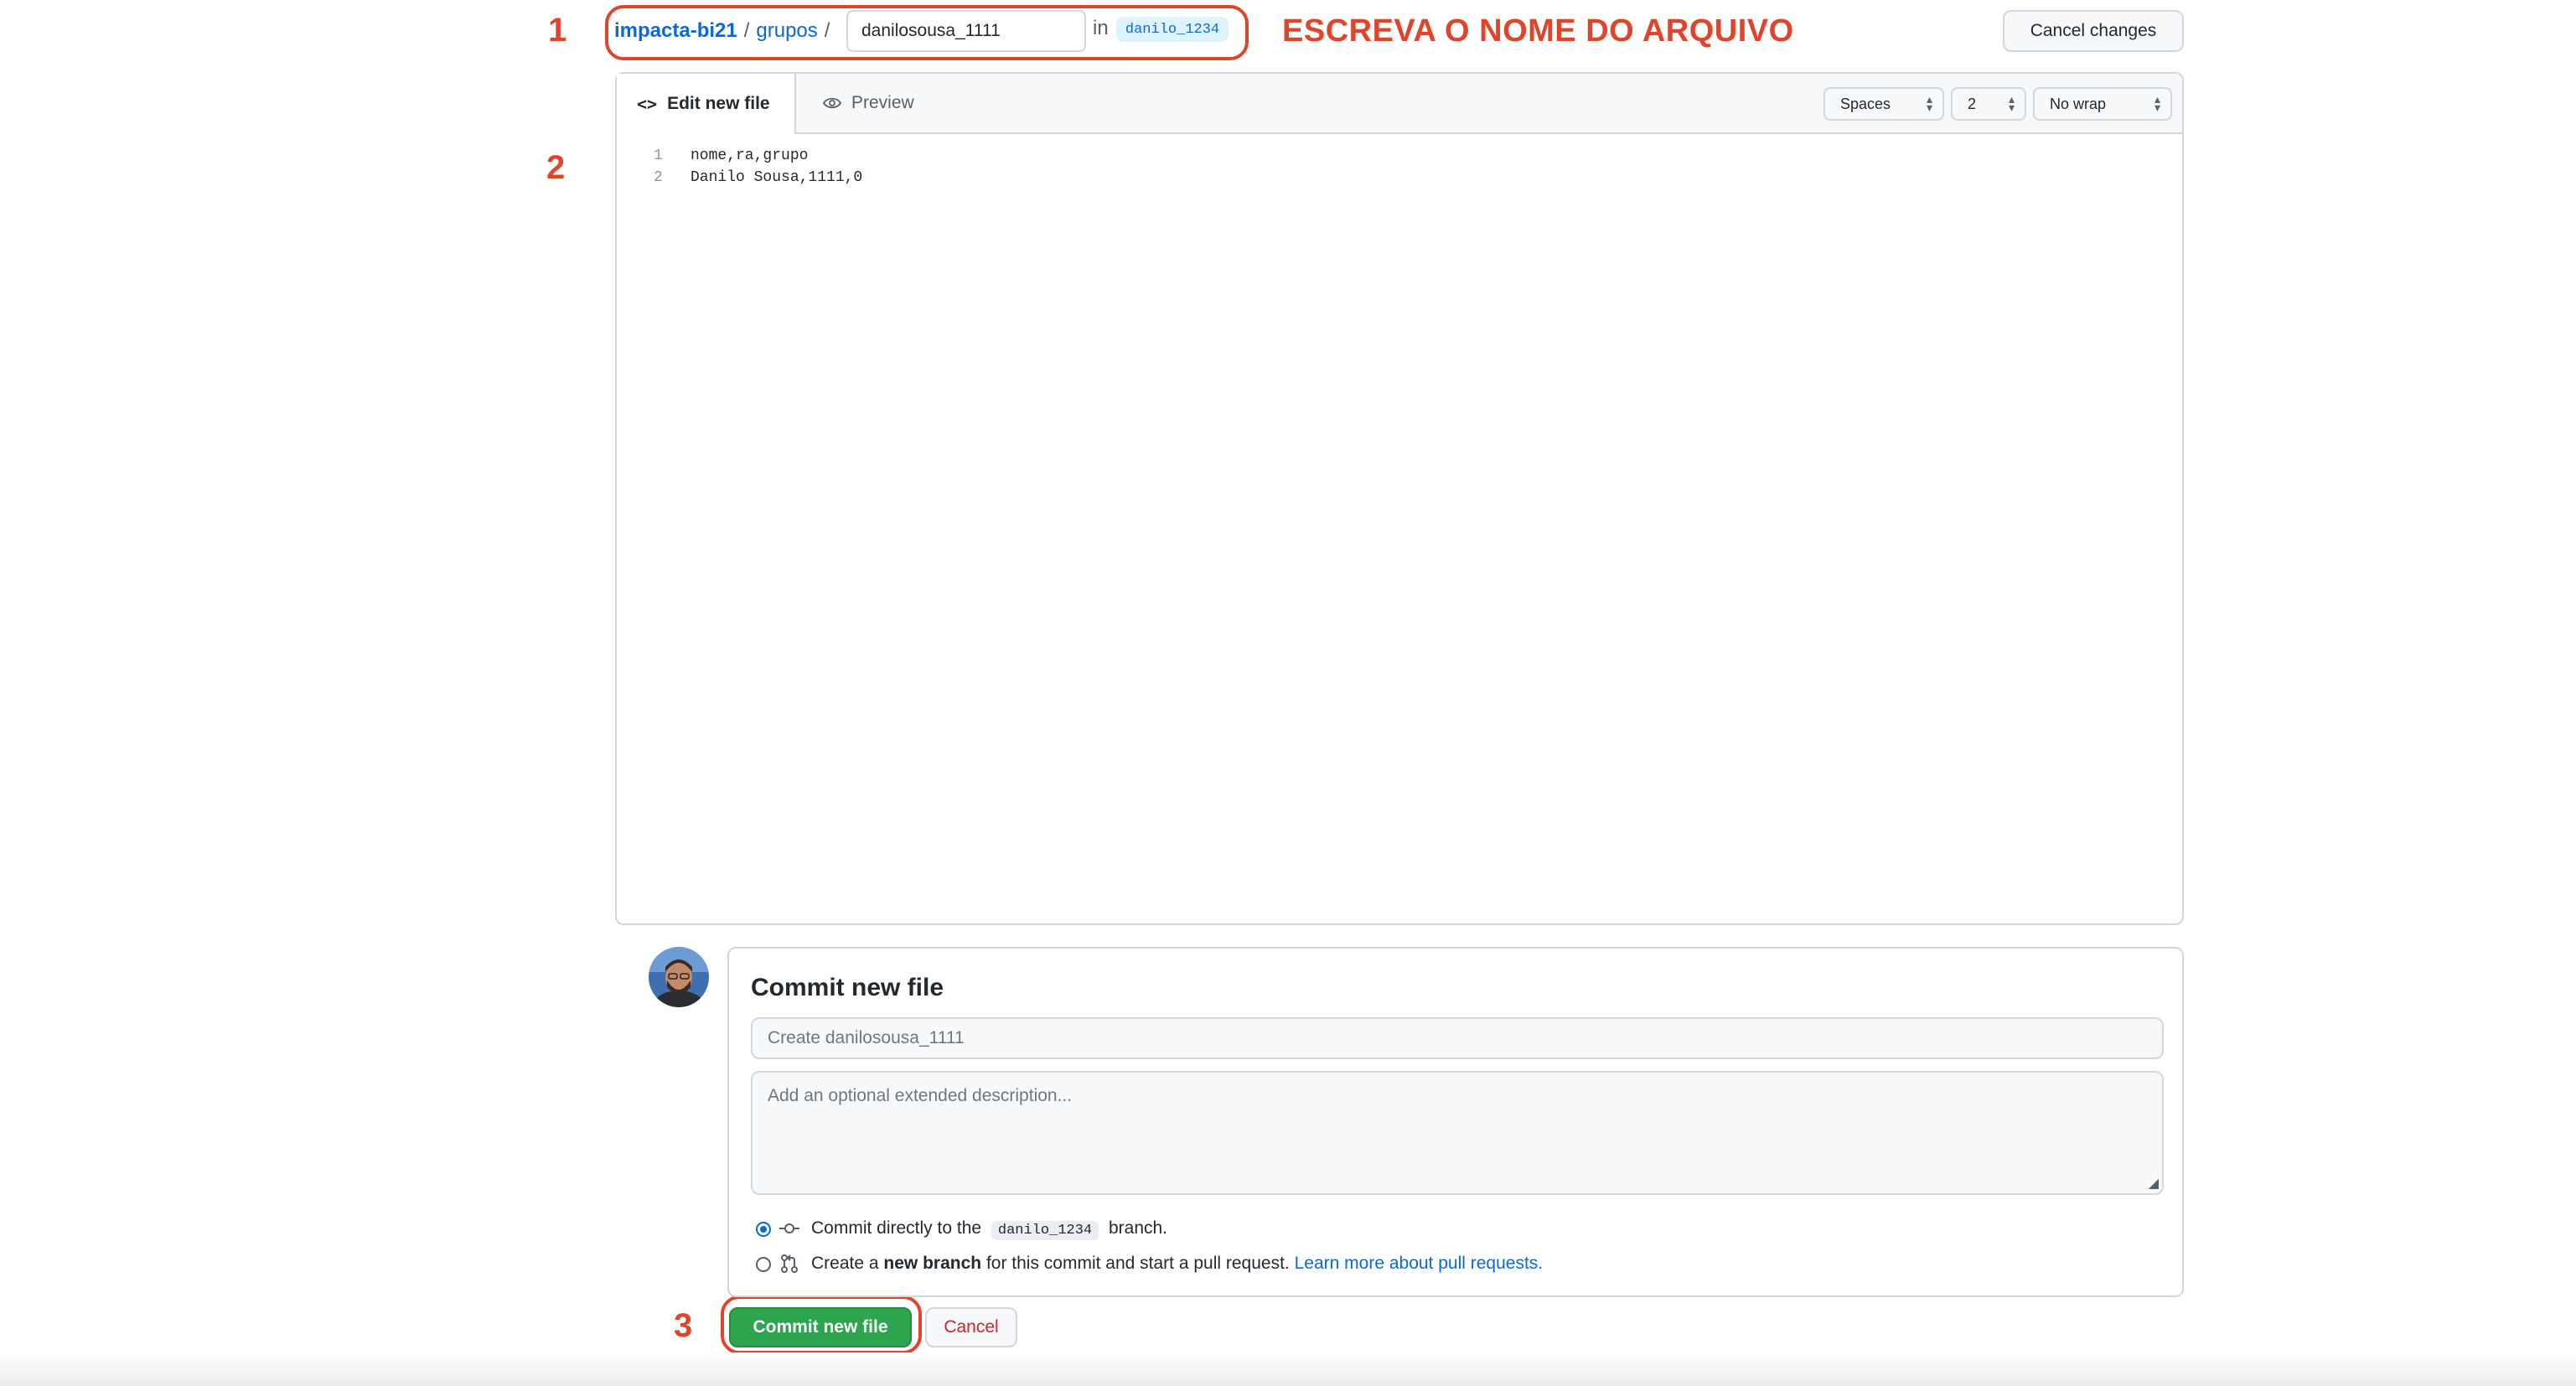  What do you see at coordinates (866, 1037) in the screenshot?
I see `commit-summary-placeholder: Create danilosousa_1111` at bounding box center [866, 1037].